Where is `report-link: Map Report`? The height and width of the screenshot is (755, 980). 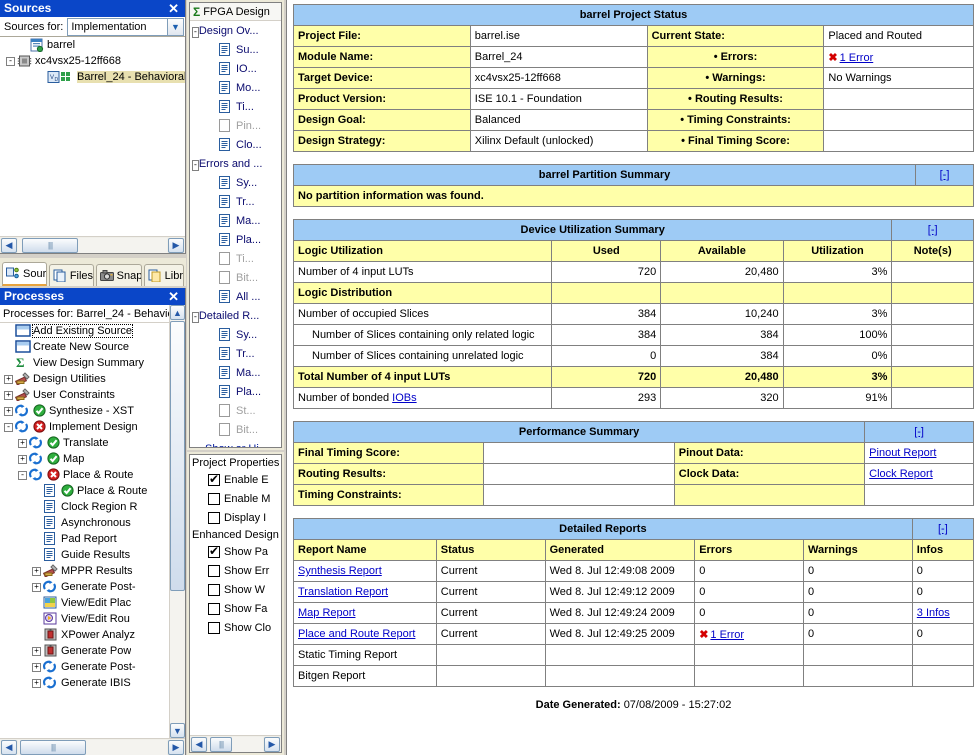 report-link: Map Report is located at coordinates (326, 613).